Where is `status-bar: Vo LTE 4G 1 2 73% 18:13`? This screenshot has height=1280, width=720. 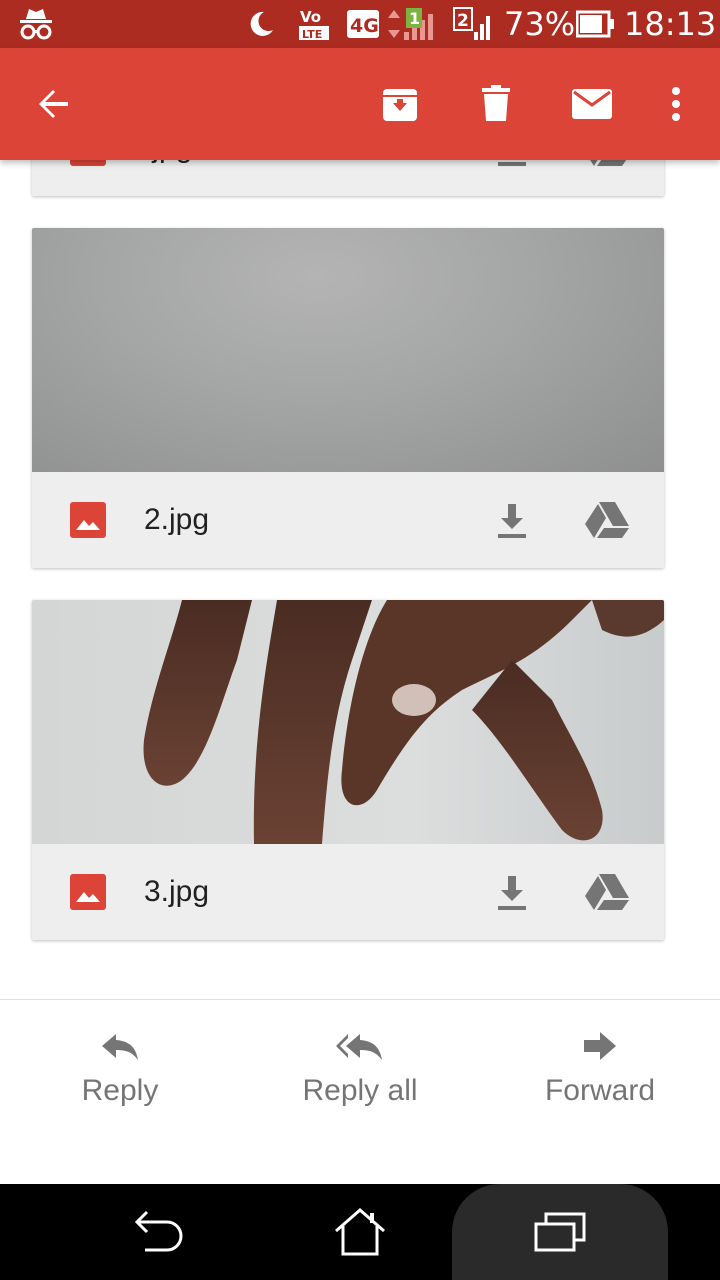
status-bar: Vo LTE 4G 1 2 73% 18:13 is located at coordinates (360, 24).